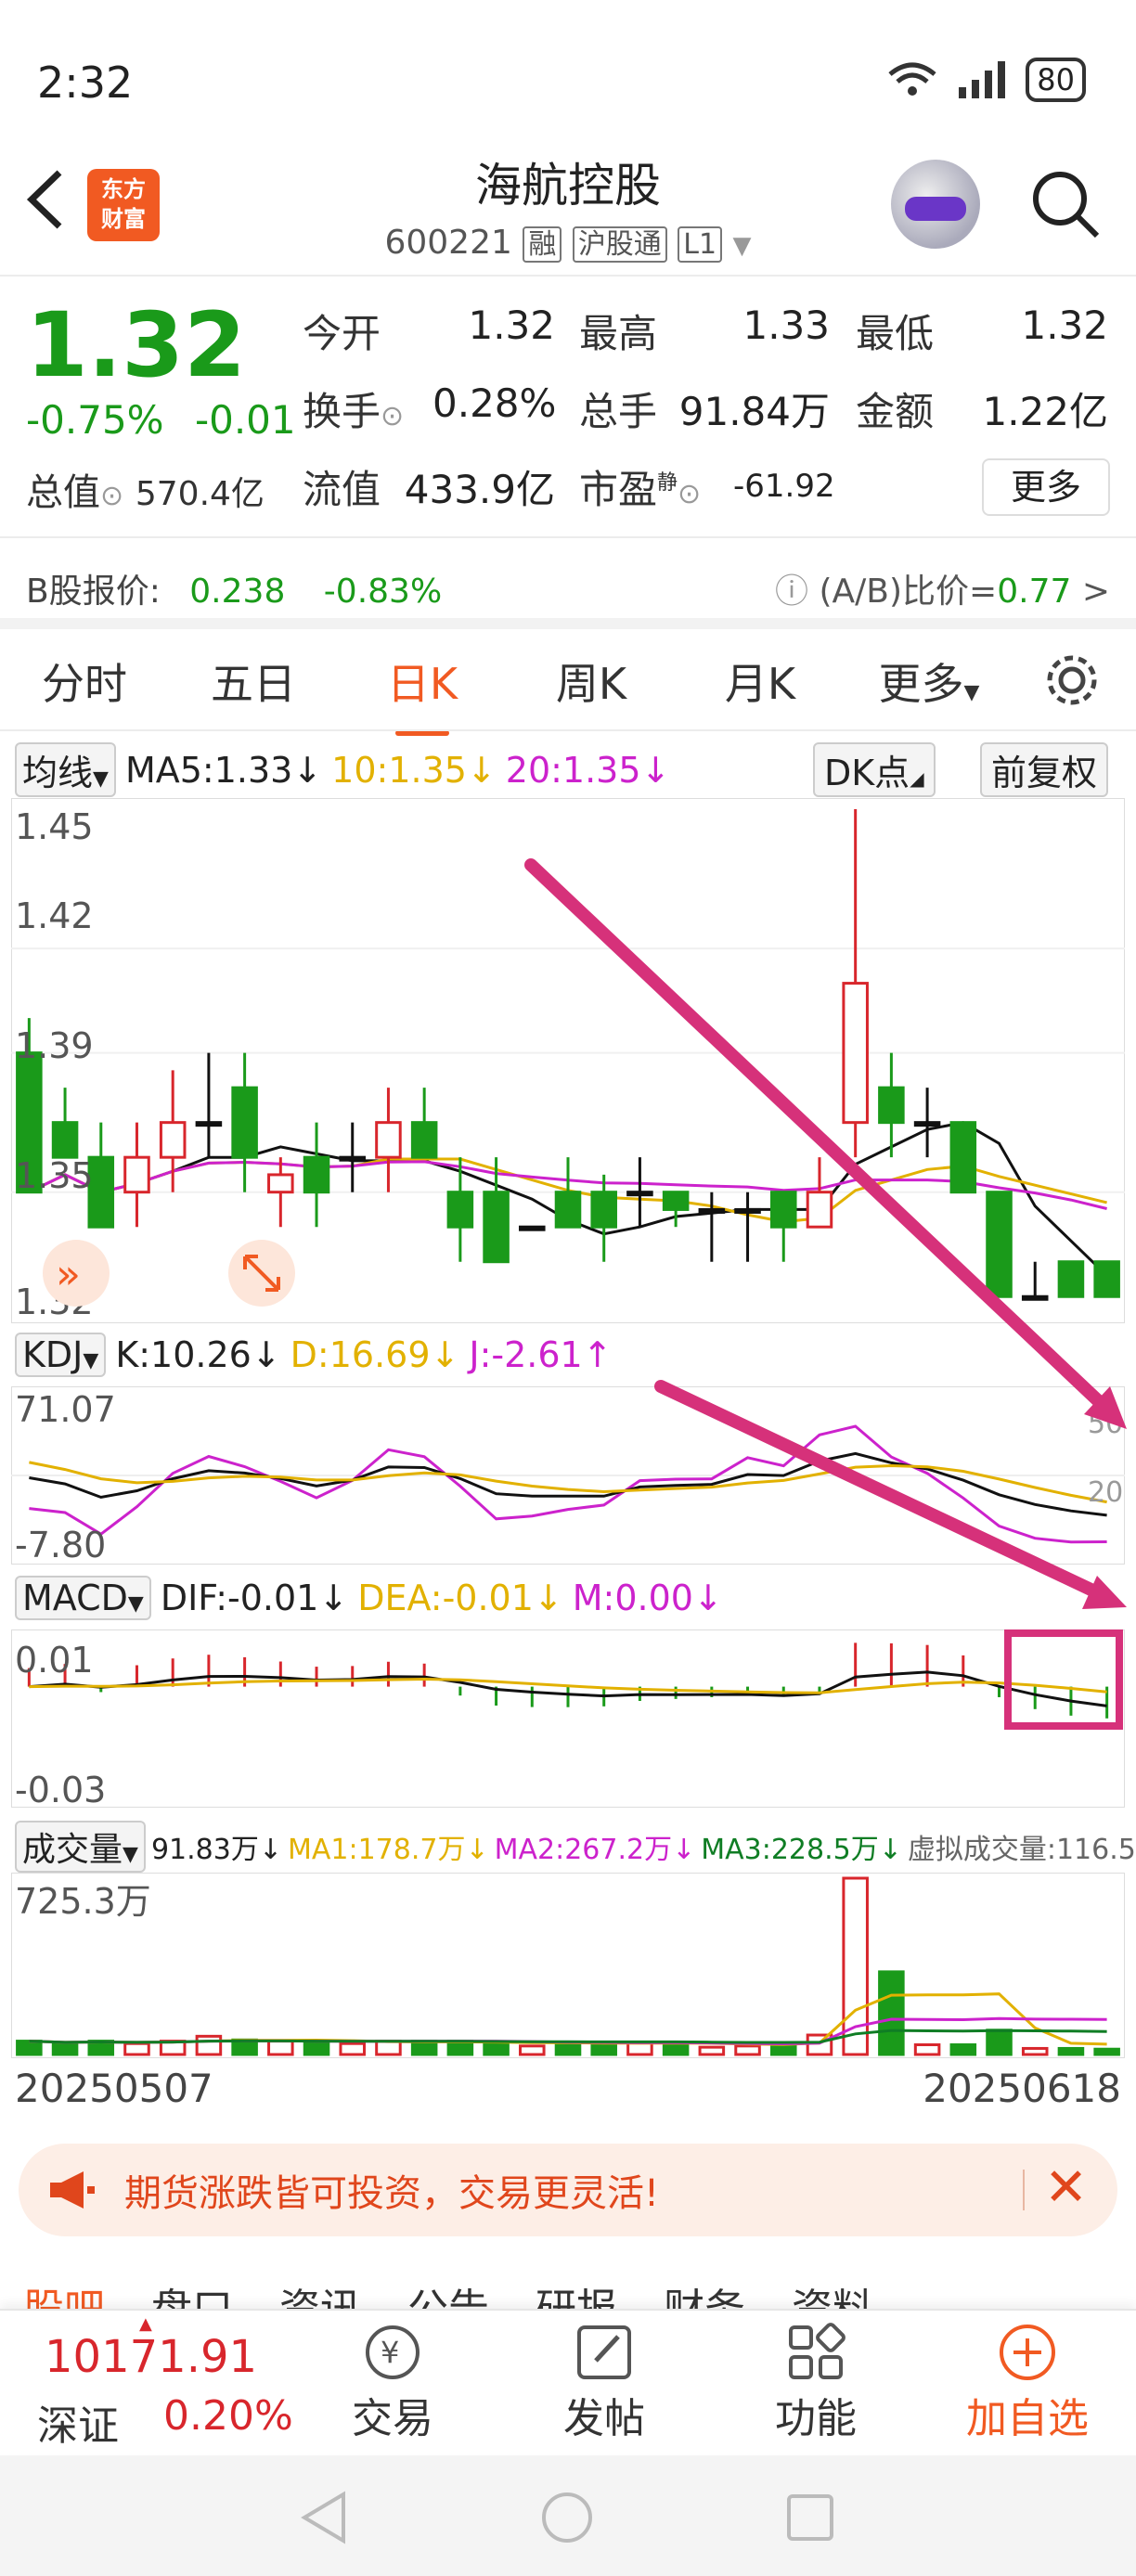 The image size is (1136, 2576). What do you see at coordinates (64, 2294) in the screenshot?
I see `tab-guba: 股吧` at bounding box center [64, 2294].